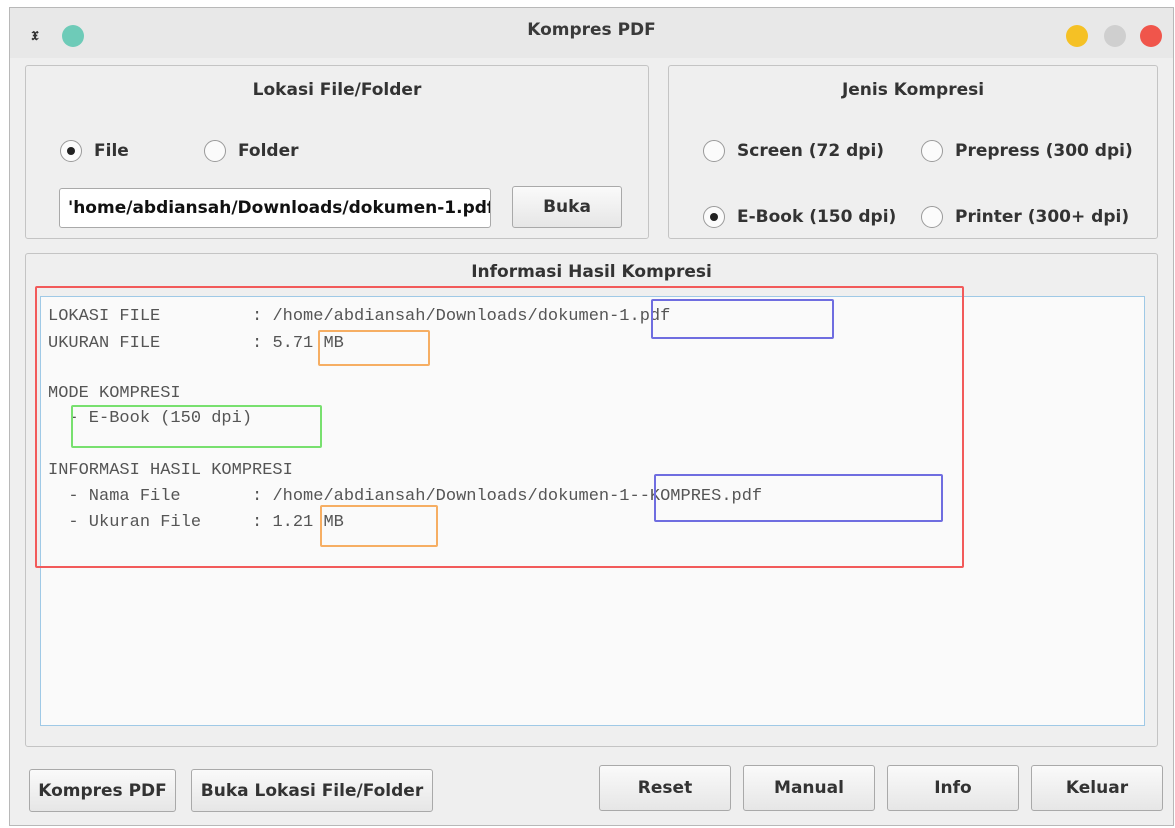 The height and width of the screenshot is (828, 1175). What do you see at coordinates (665, 788) in the screenshot?
I see `reset-button: Reset` at bounding box center [665, 788].